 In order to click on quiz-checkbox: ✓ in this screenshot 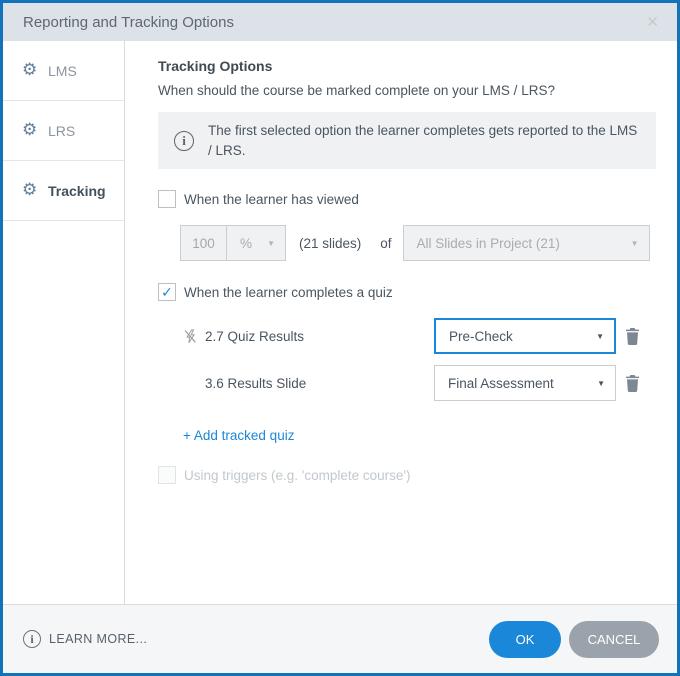, I will do `click(167, 292)`.